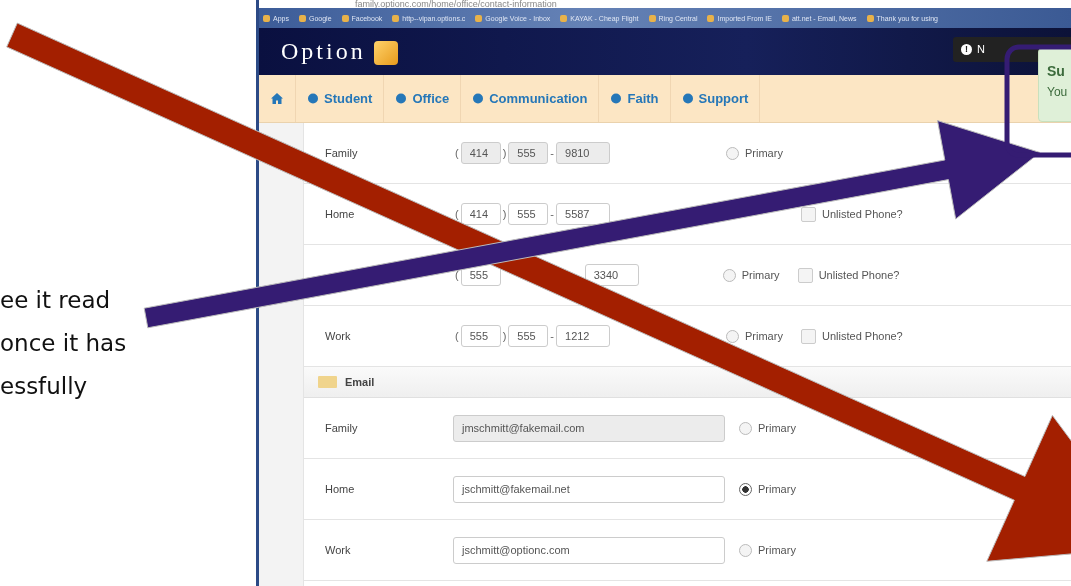 This screenshot has height=586, width=1071. What do you see at coordinates (56, 300) in the screenshot?
I see `slide-text: ee it read` at bounding box center [56, 300].